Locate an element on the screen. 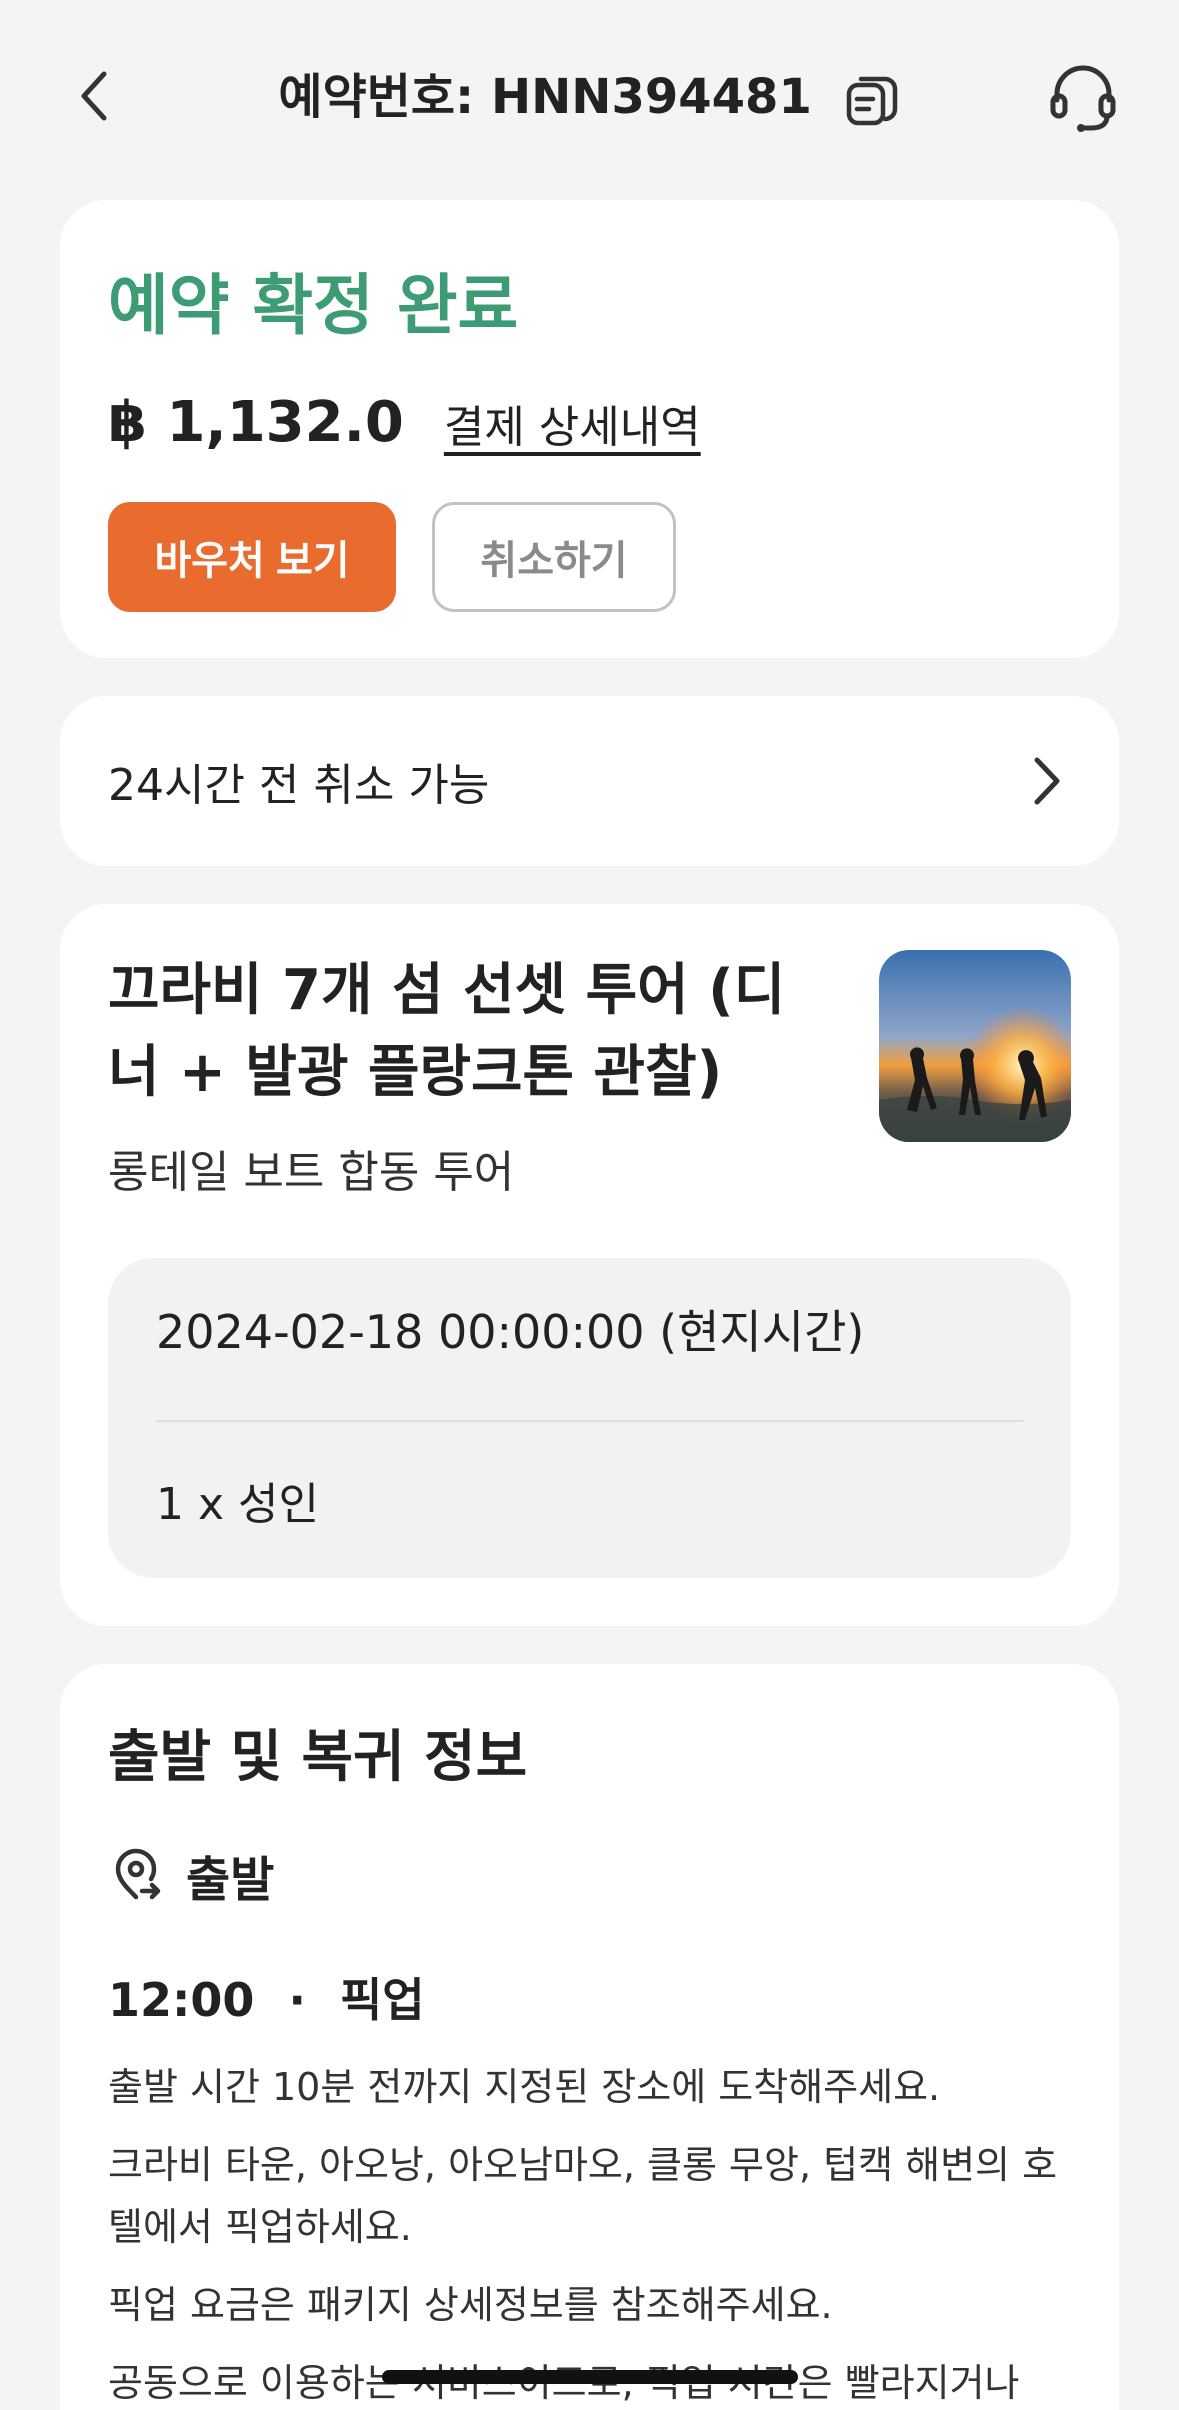  booking-number-title: 예약번호: HNN394481 is located at coordinates (589, 97).